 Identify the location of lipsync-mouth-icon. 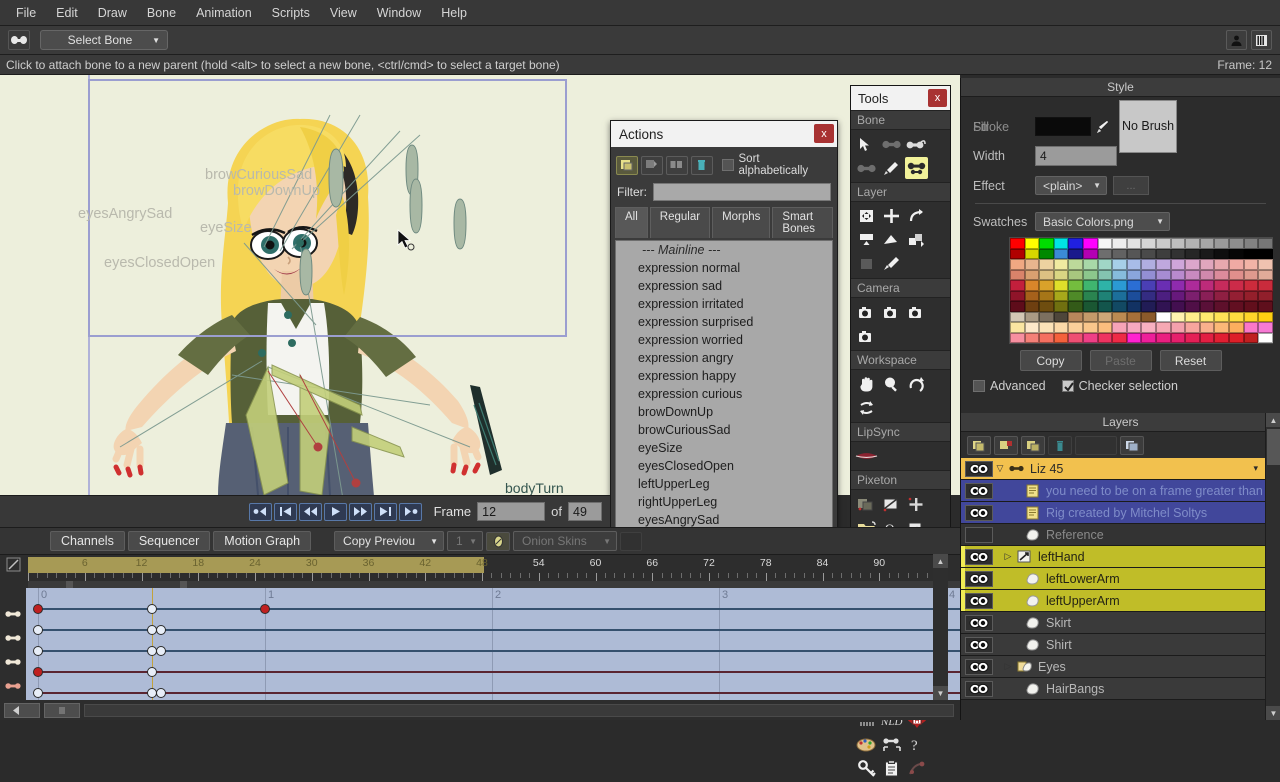
(866, 456).